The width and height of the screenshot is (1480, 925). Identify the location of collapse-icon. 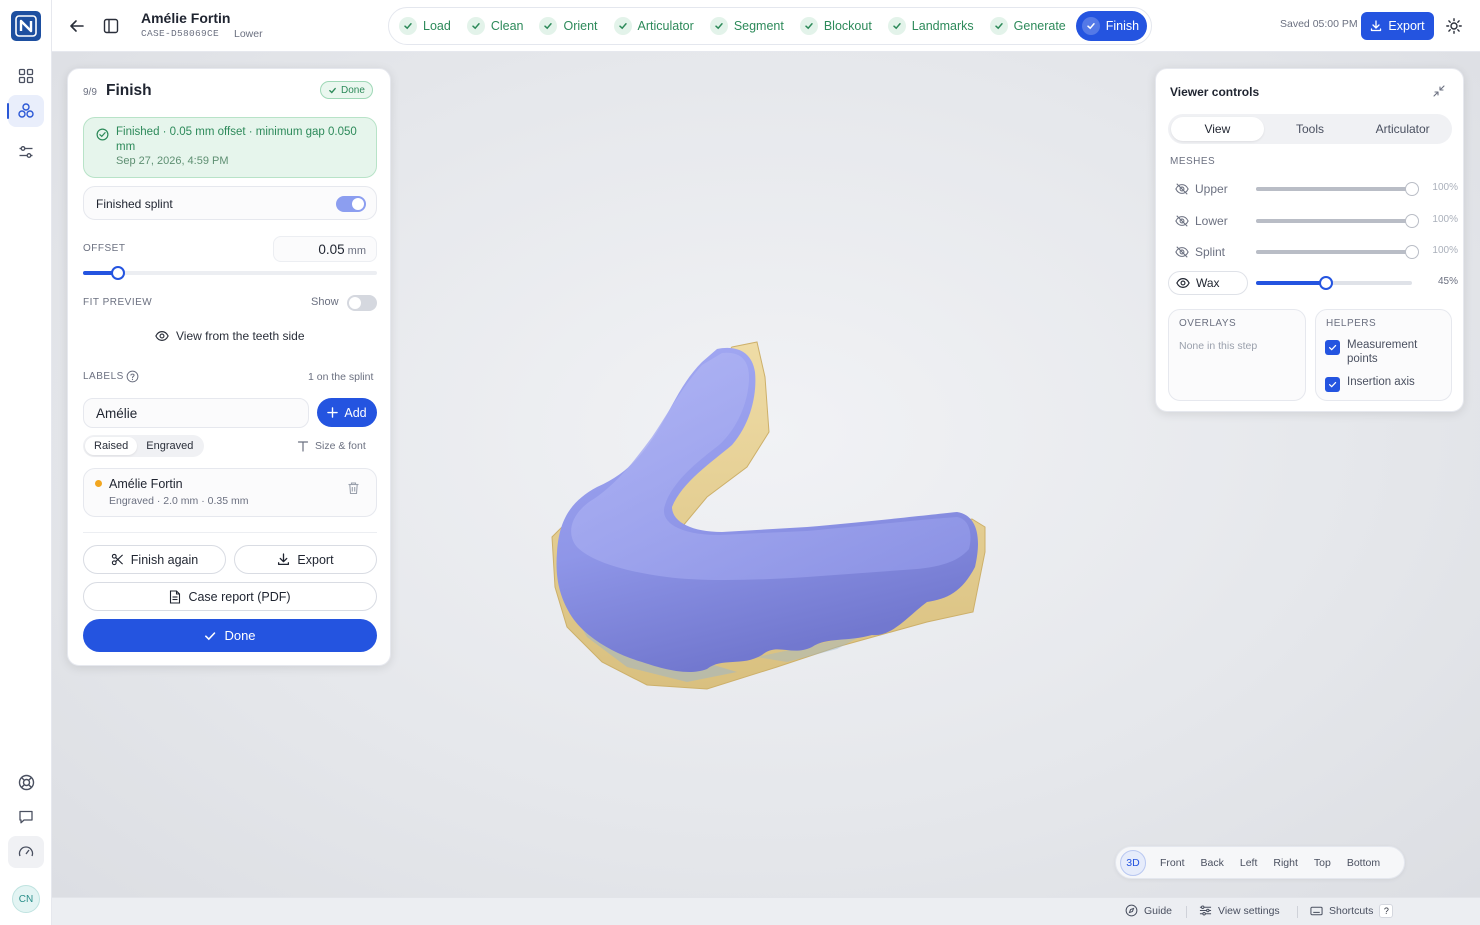
(1439, 91).